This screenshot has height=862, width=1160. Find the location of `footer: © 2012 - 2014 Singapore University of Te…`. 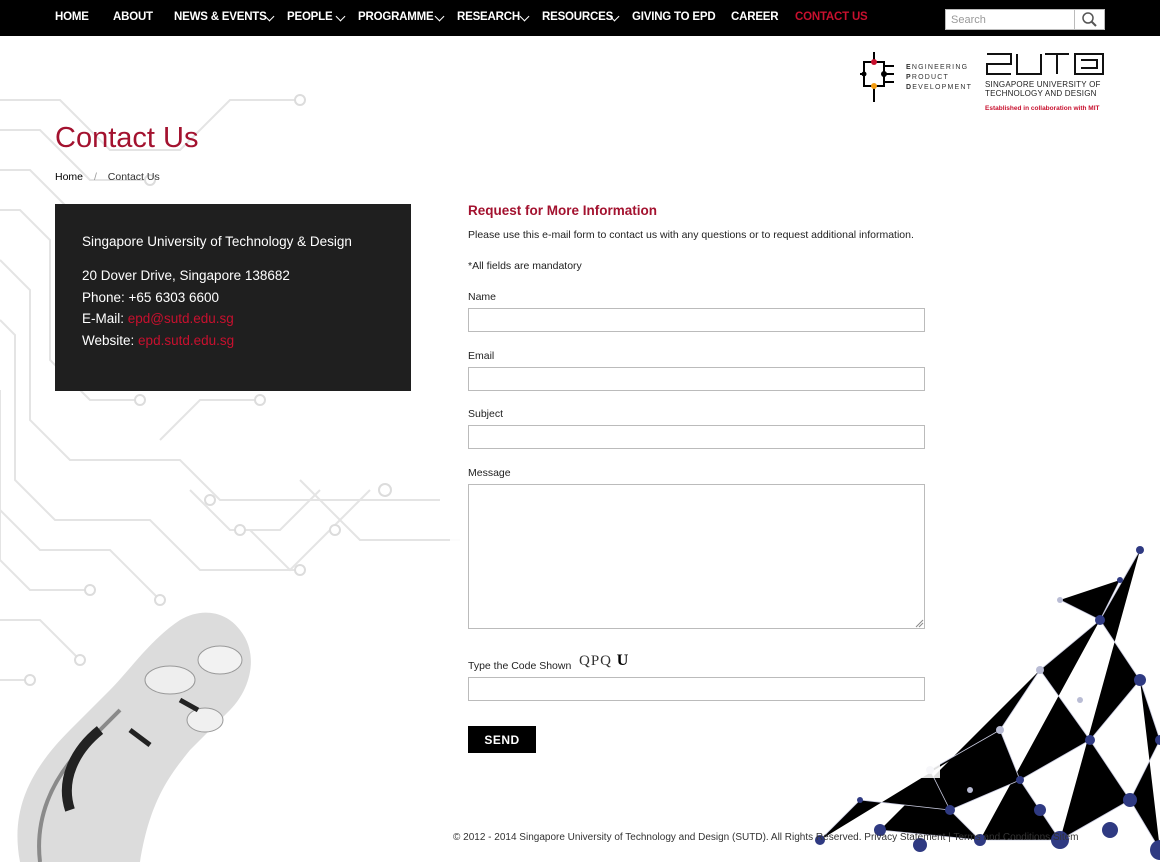

footer: © 2012 - 2014 Singapore University of Te… is located at coordinates (766, 837).